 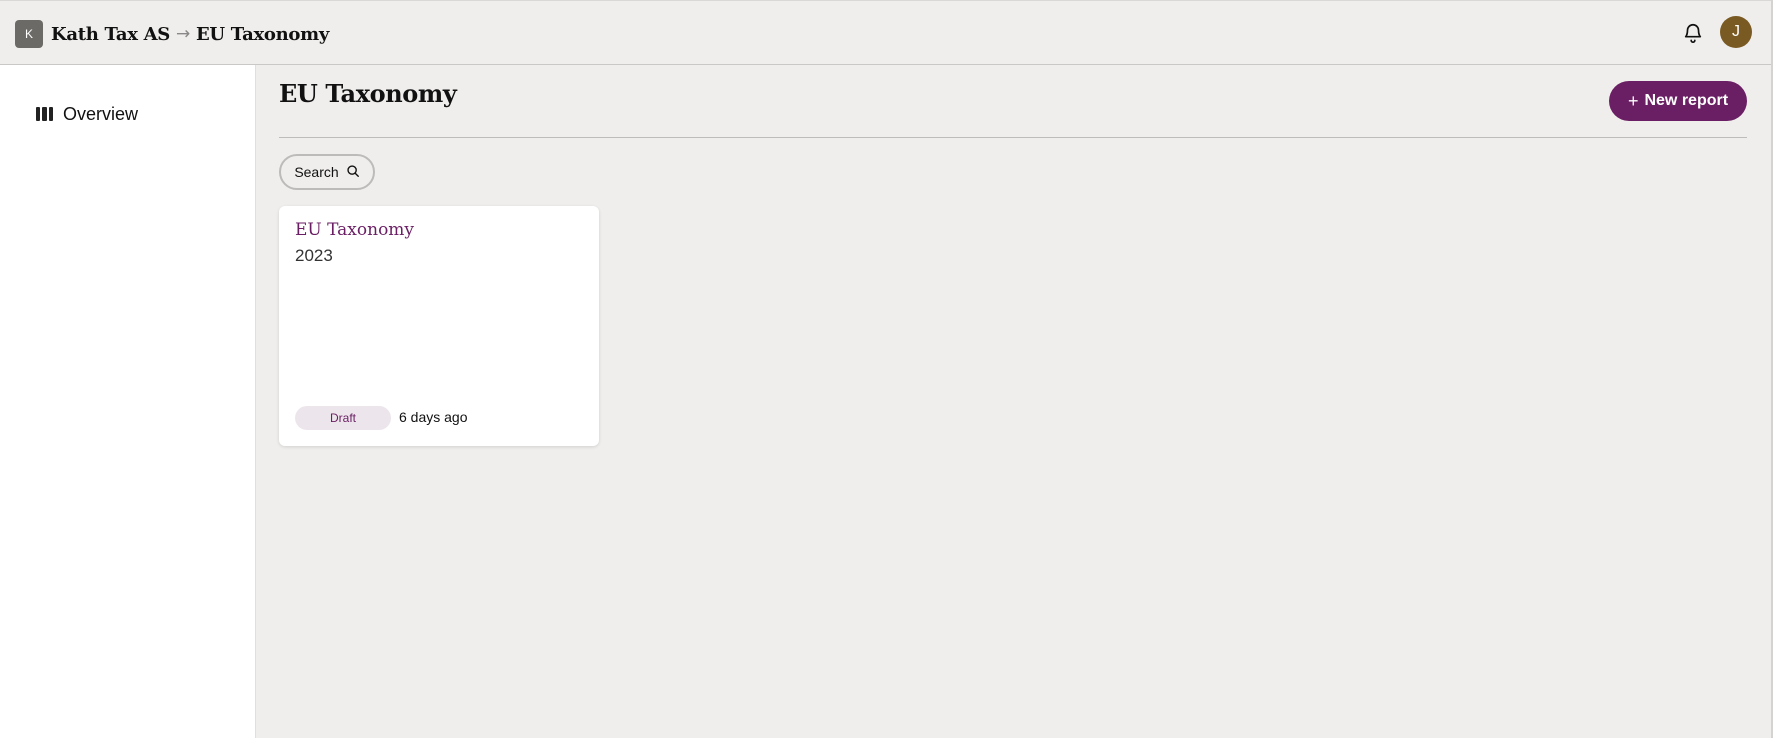 What do you see at coordinates (368, 93) in the screenshot?
I see `page-title: EU Taxonomy` at bounding box center [368, 93].